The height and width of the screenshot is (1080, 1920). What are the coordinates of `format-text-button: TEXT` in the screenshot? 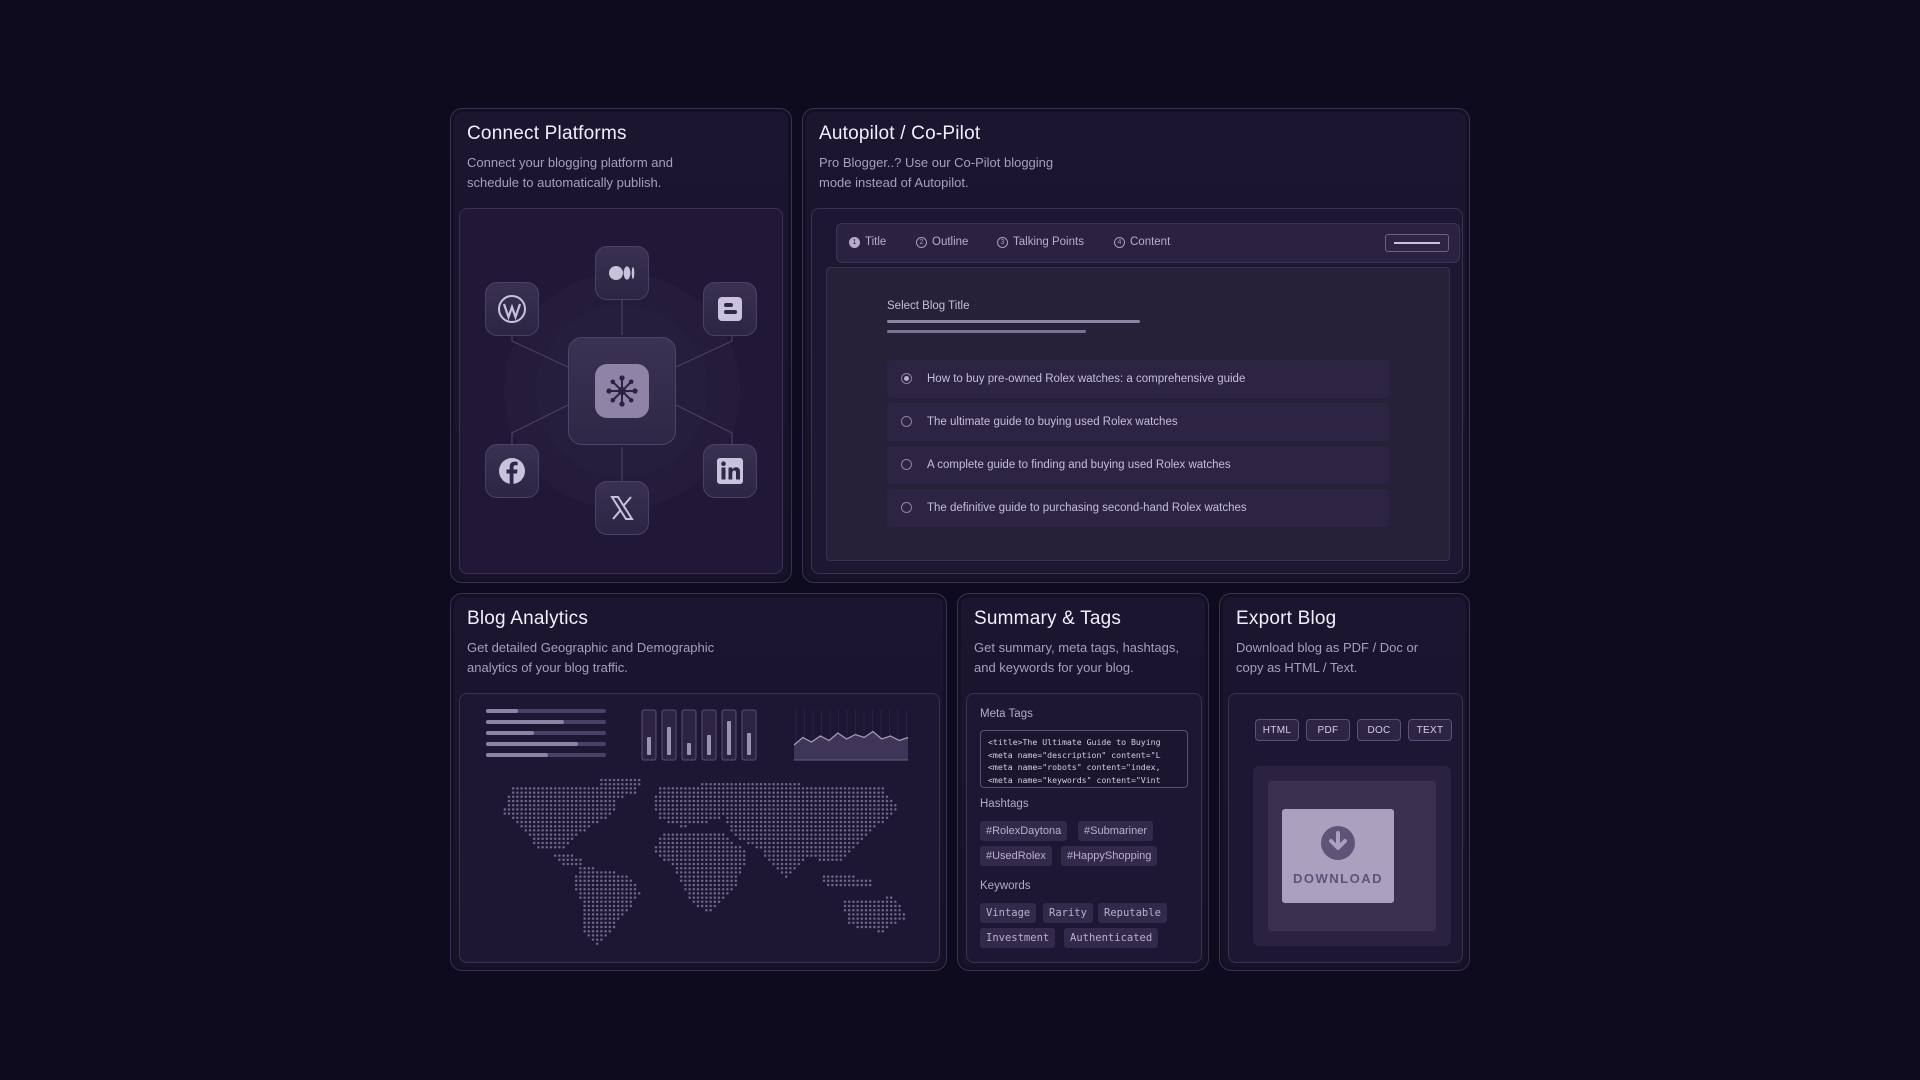 It's located at (1430, 730).